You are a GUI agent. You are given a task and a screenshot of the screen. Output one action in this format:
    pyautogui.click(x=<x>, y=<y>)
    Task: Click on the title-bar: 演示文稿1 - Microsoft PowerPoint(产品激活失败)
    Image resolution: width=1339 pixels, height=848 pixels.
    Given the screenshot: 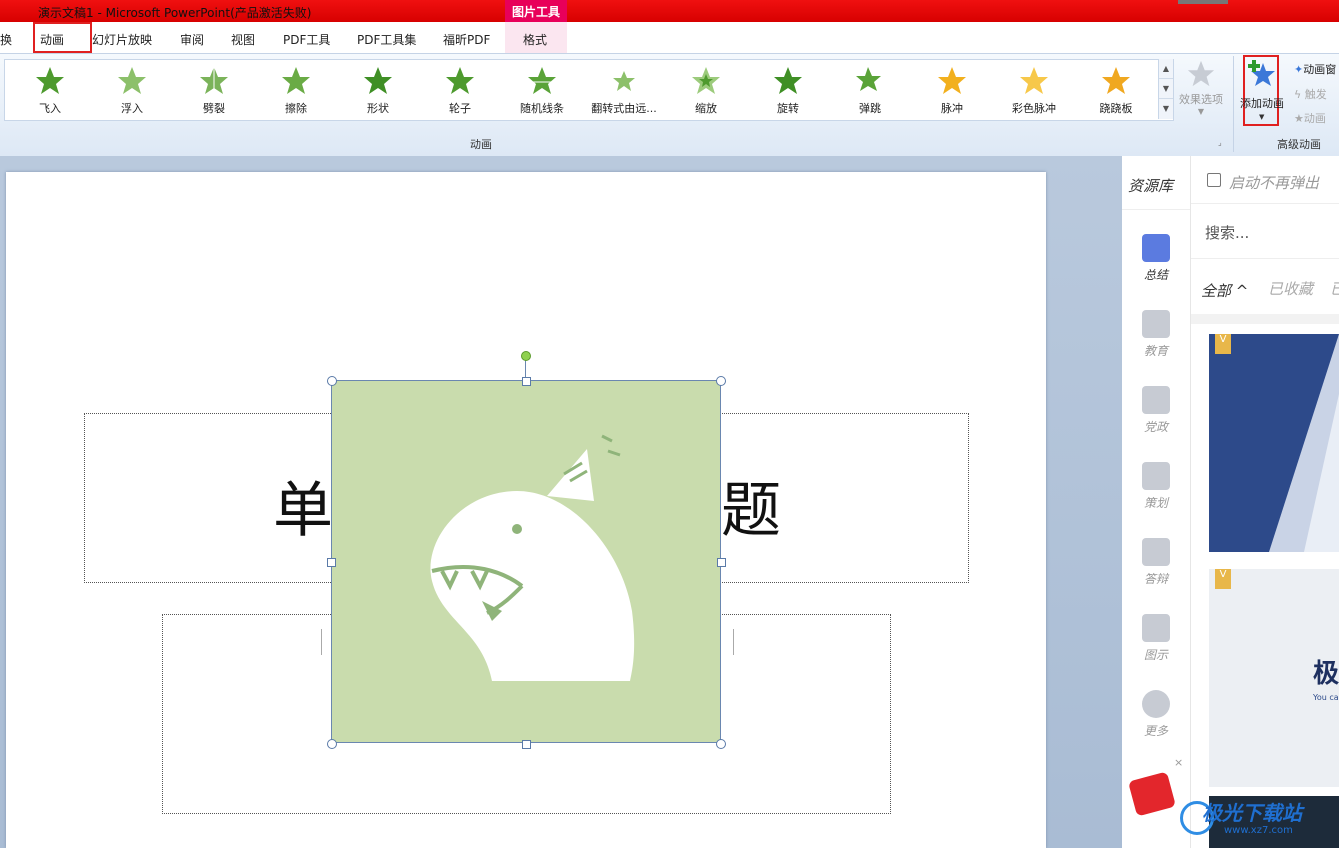 What is the action you would take?
    pyautogui.click(x=669, y=11)
    